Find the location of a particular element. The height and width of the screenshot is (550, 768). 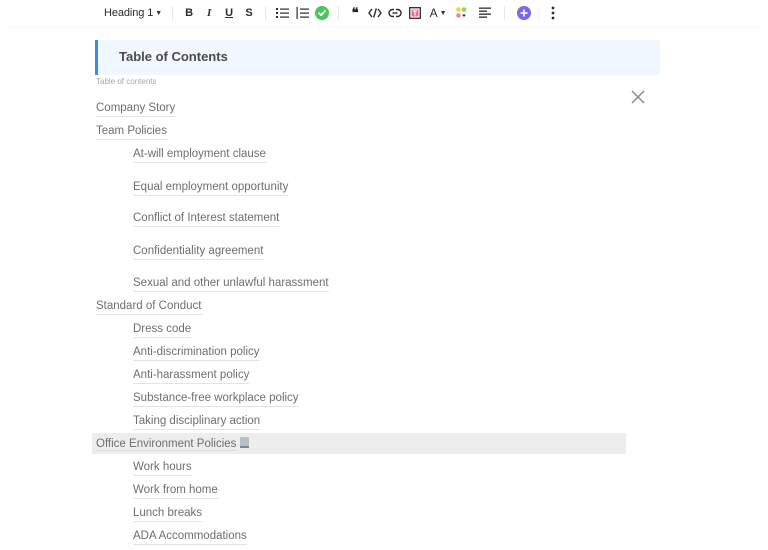

highlight-color-icon is located at coordinates (461, 12).